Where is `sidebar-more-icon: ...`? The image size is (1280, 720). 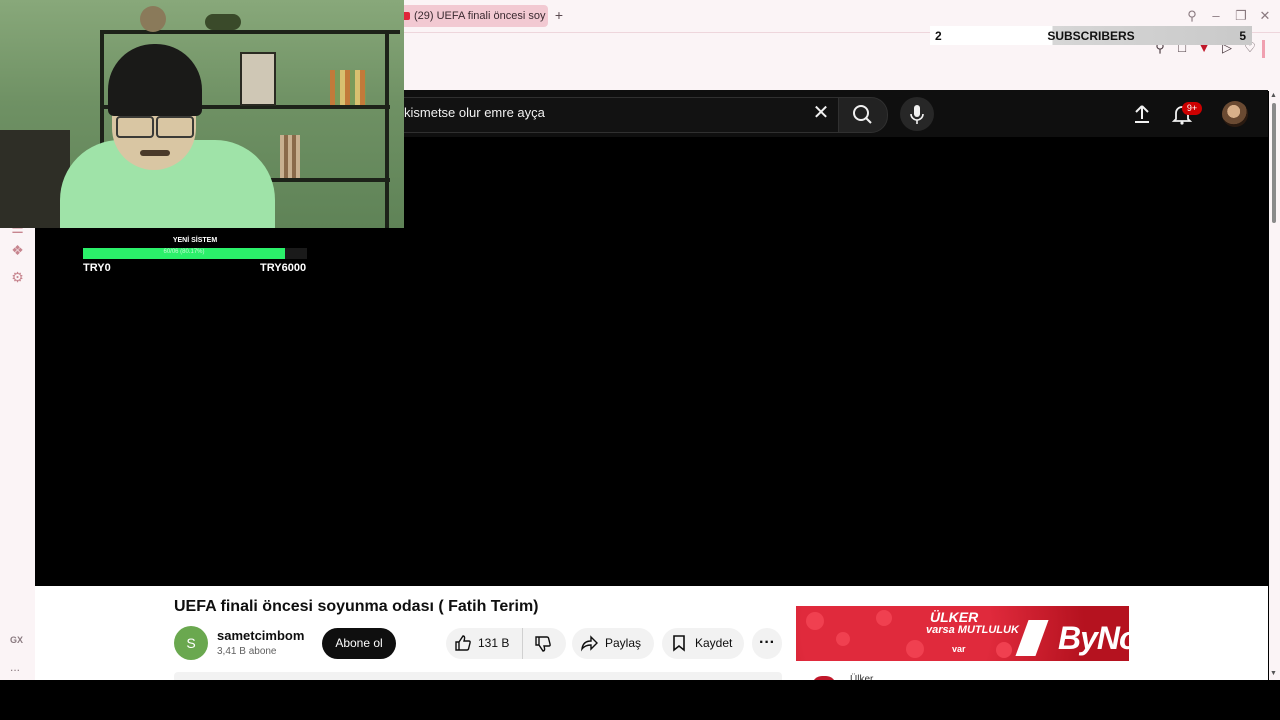 sidebar-more-icon: ... is located at coordinates (15, 667).